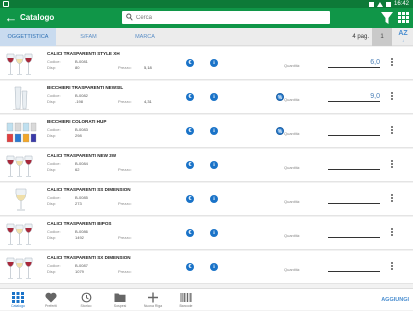 The width and height of the screenshot is (413, 311). I want to click on plus-icon, so click(153, 297).